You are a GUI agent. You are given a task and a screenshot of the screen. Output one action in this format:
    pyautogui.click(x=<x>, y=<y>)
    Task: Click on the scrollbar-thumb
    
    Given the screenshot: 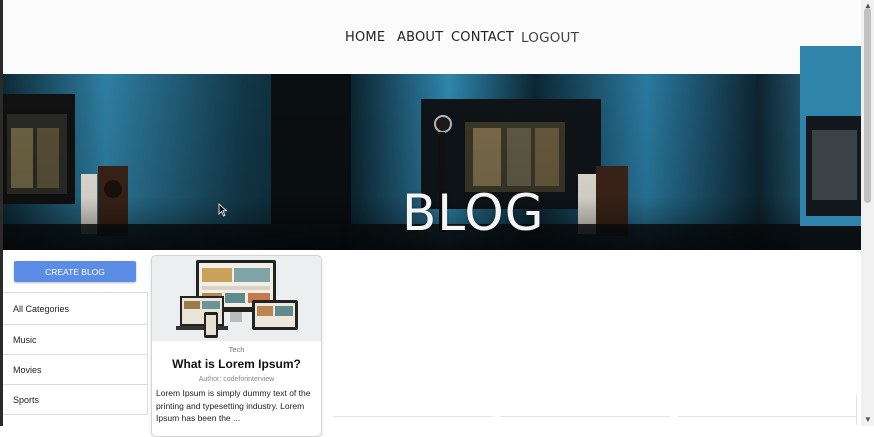 What is the action you would take?
    pyautogui.click(x=867, y=105)
    